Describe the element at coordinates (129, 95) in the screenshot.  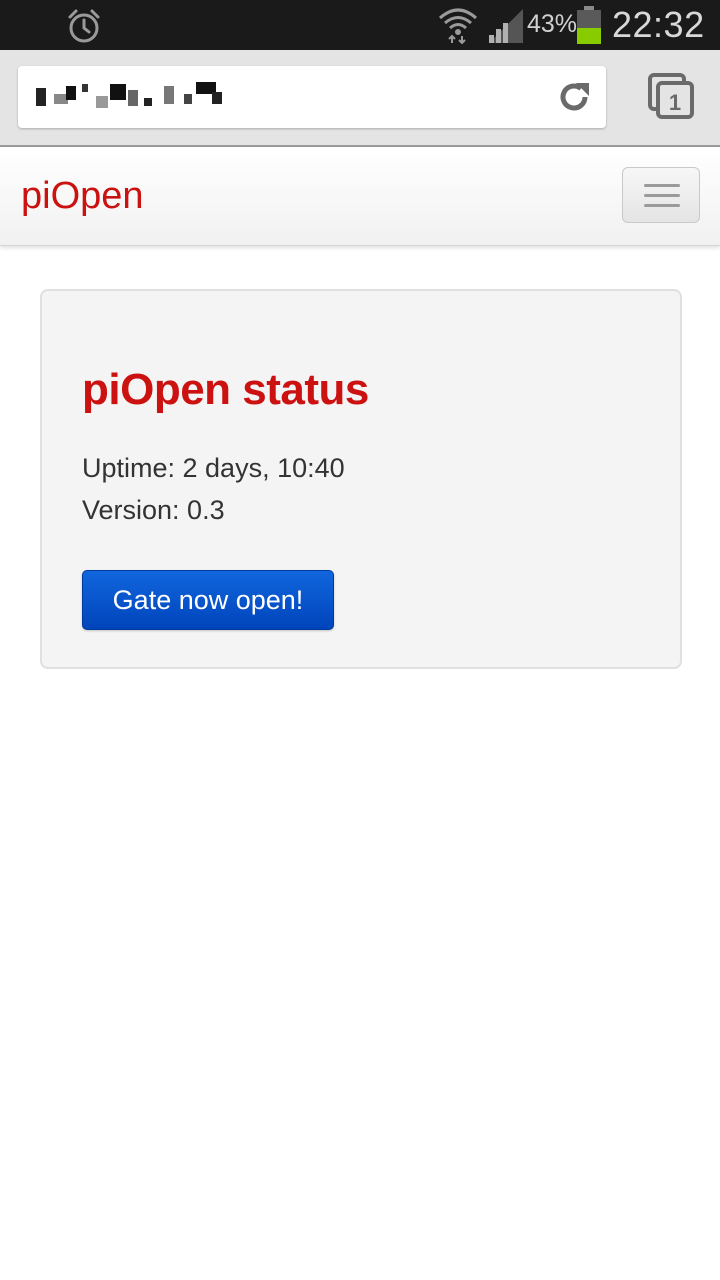
I see `redacted-url` at that location.